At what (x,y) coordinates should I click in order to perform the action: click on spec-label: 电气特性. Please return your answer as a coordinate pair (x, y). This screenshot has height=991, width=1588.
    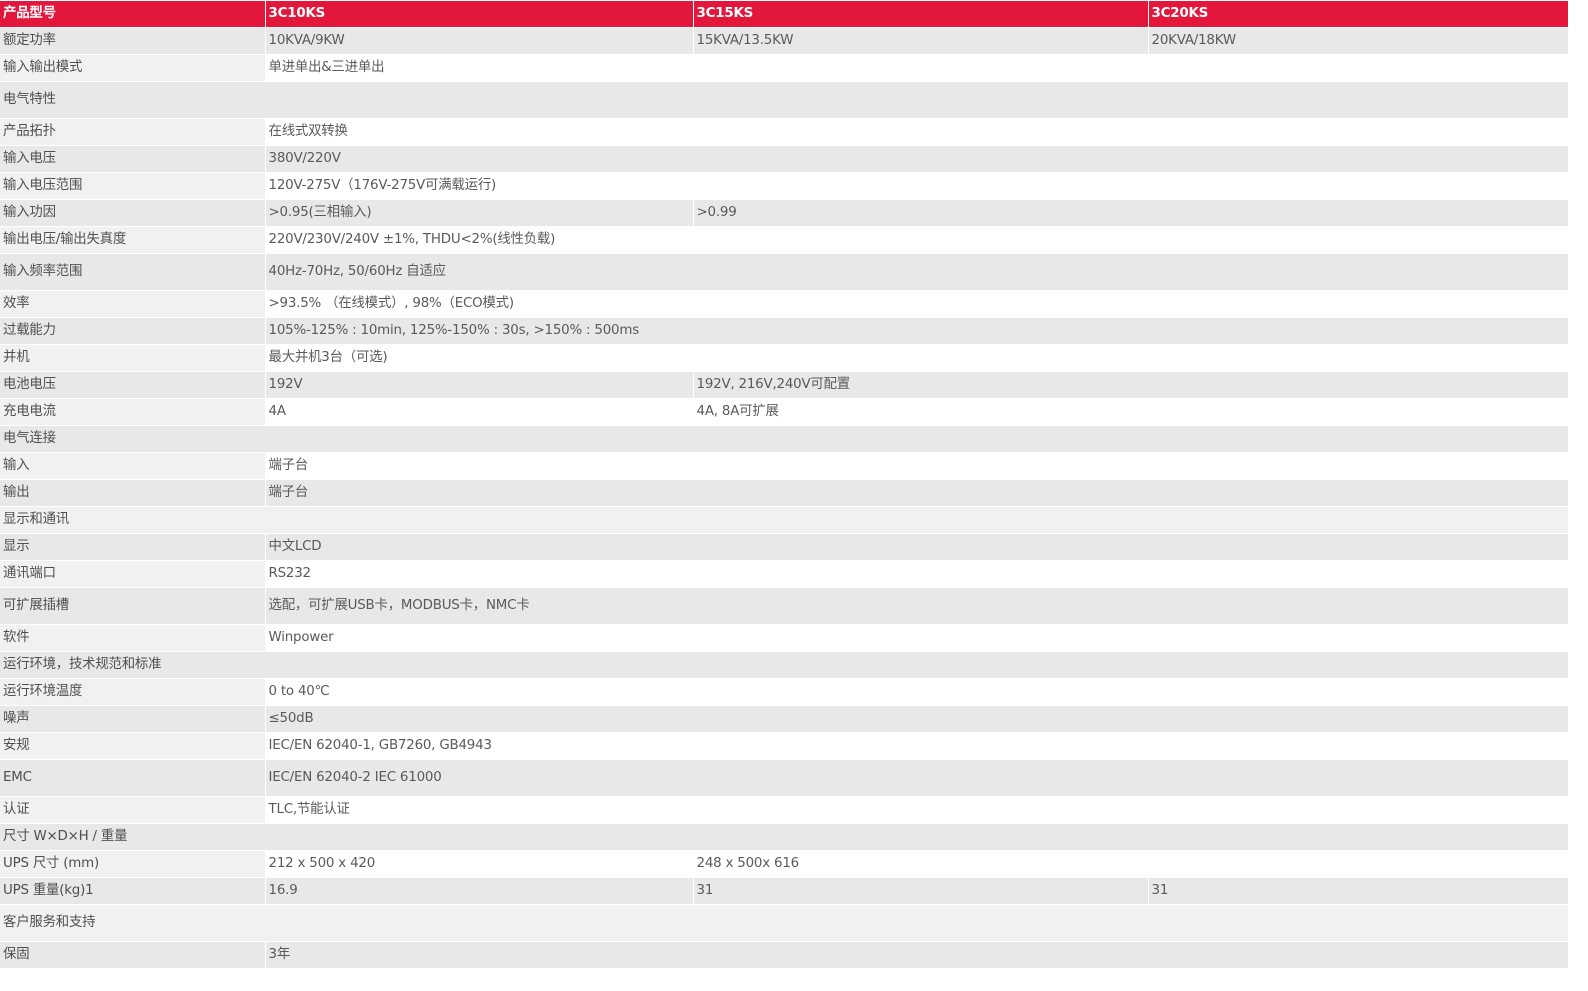
    Looking at the image, I should click on (784, 100).